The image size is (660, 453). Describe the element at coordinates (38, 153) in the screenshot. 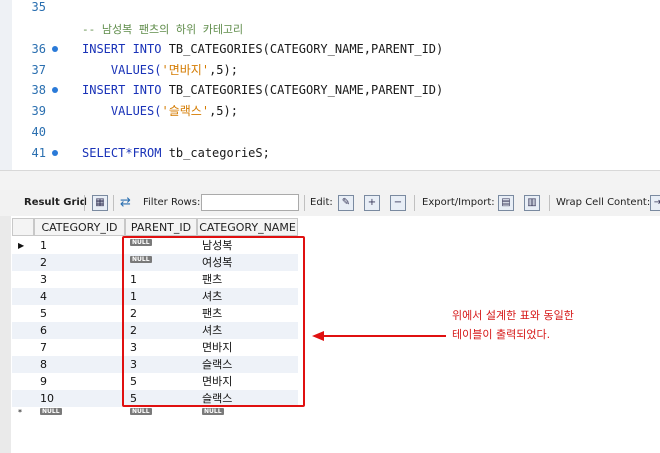

I see `line-number: 41` at that location.